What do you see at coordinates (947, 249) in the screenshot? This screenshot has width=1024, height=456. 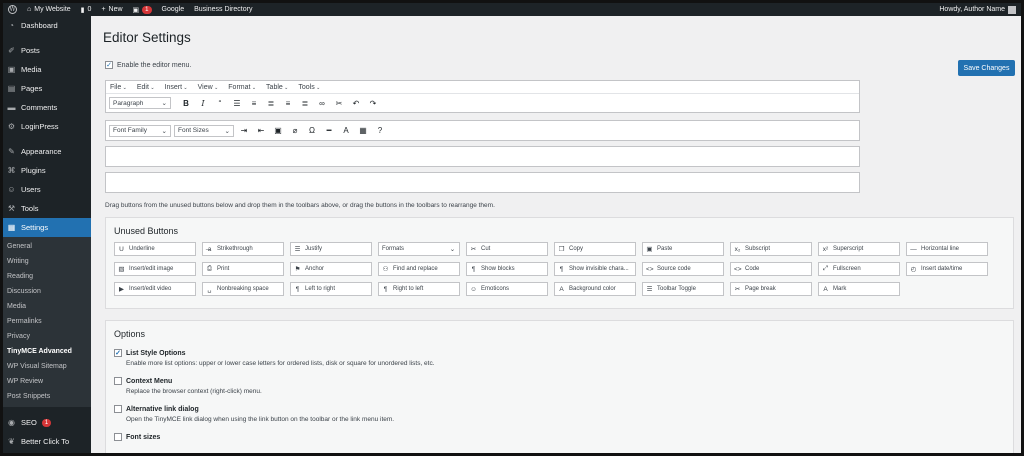 I see `unused-button-horizontal-line: — Horizontal line` at bounding box center [947, 249].